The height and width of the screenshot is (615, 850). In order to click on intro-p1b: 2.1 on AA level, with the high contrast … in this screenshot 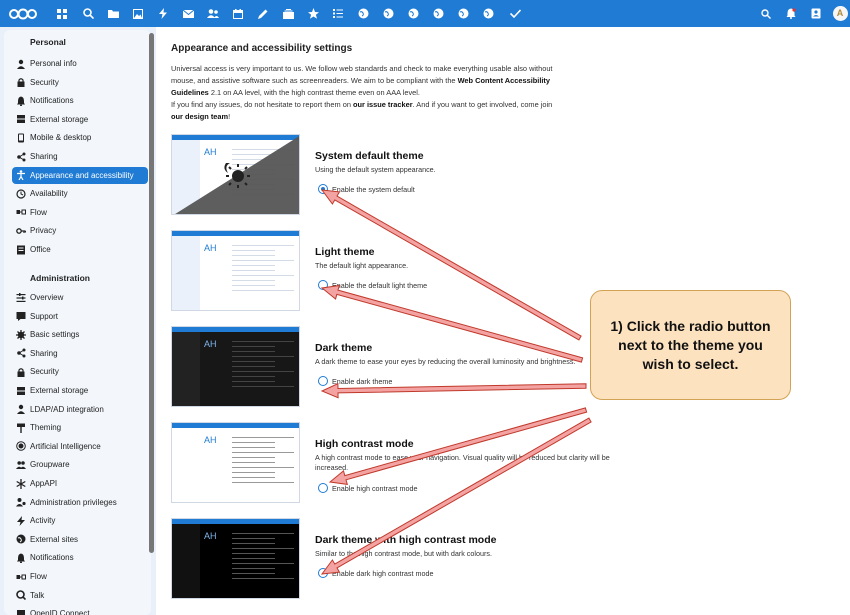, I will do `click(314, 92)`.